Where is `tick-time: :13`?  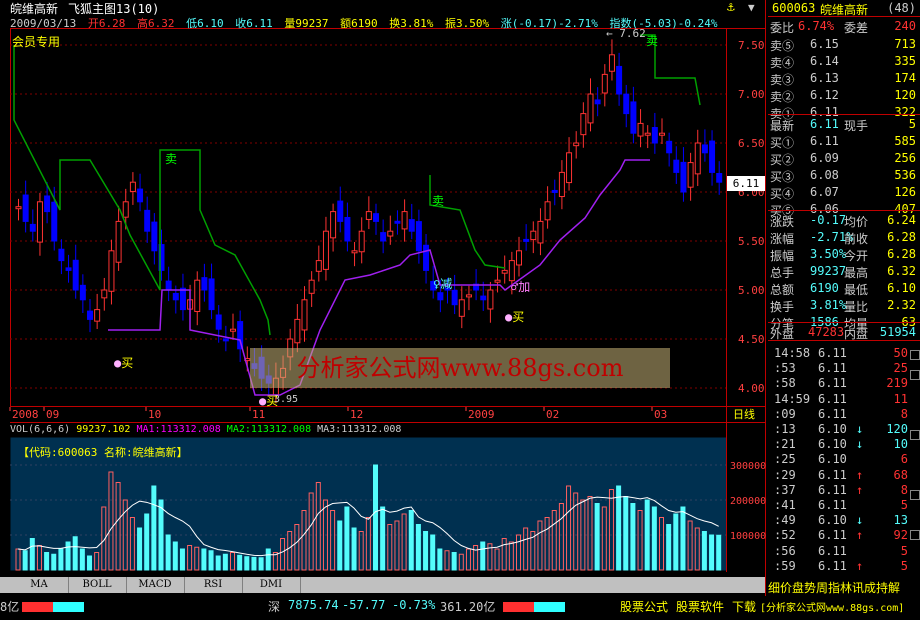
tick-time: :13 is located at coordinates (785, 429).